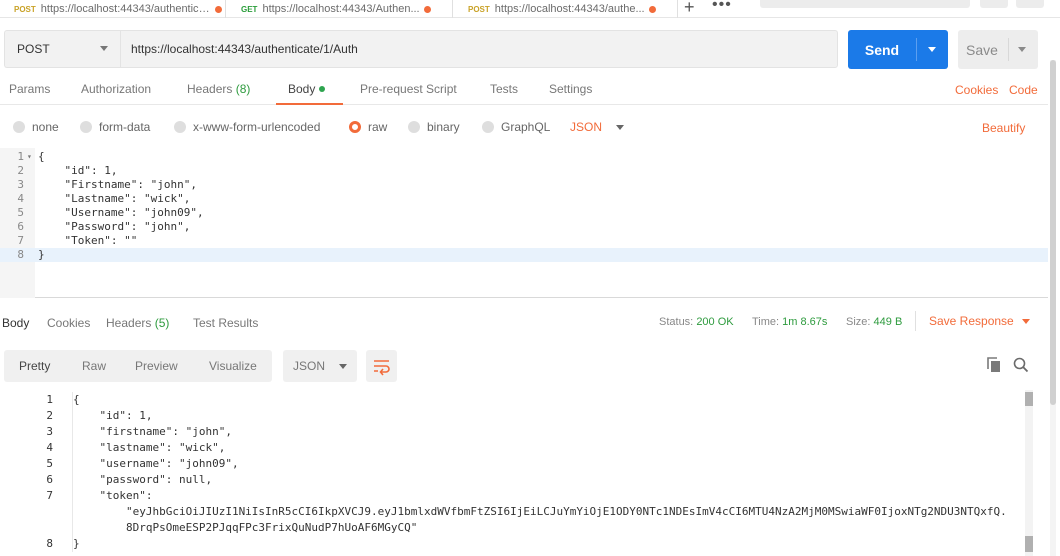  What do you see at coordinates (20, 212) in the screenshot?
I see `line-number: 5` at bounding box center [20, 212].